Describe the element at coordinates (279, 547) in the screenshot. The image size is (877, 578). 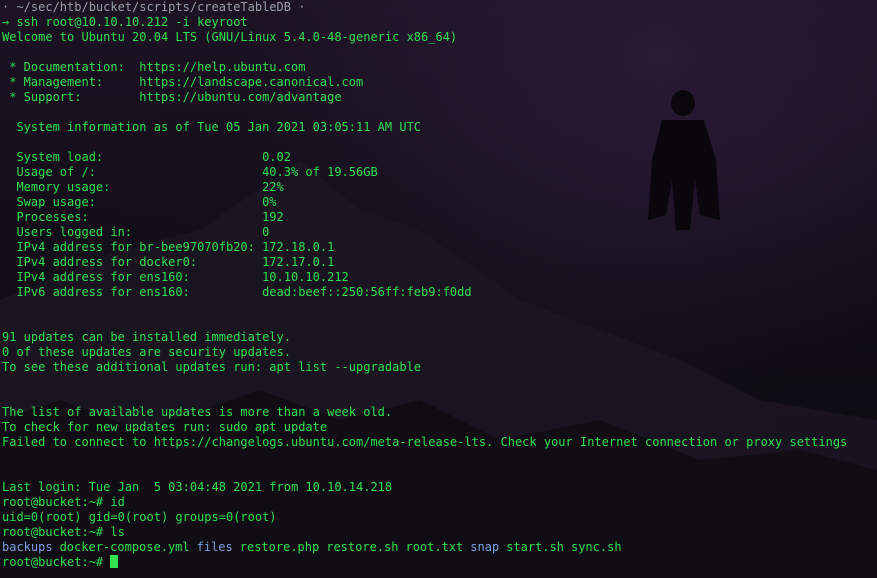
I see `ls-file: restore.php` at that location.